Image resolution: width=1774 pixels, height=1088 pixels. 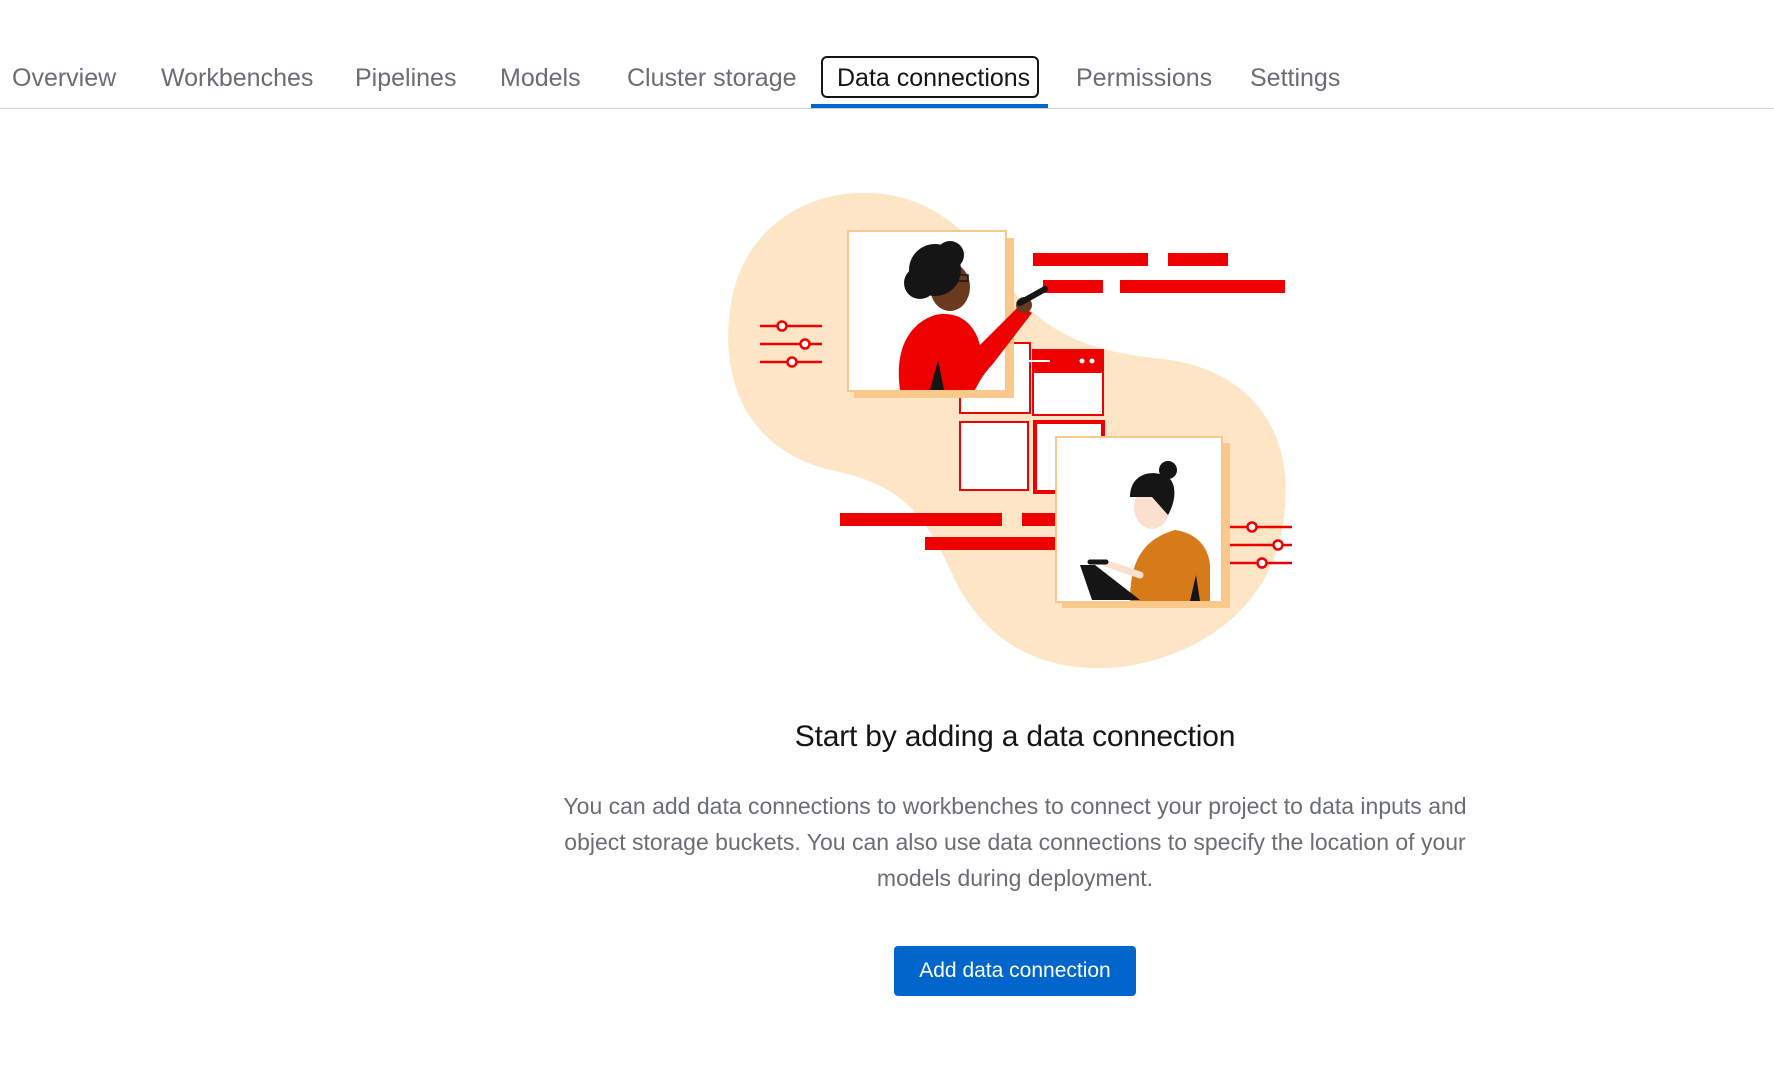 I want to click on tab-permissions: Permissions, so click(x=1144, y=78).